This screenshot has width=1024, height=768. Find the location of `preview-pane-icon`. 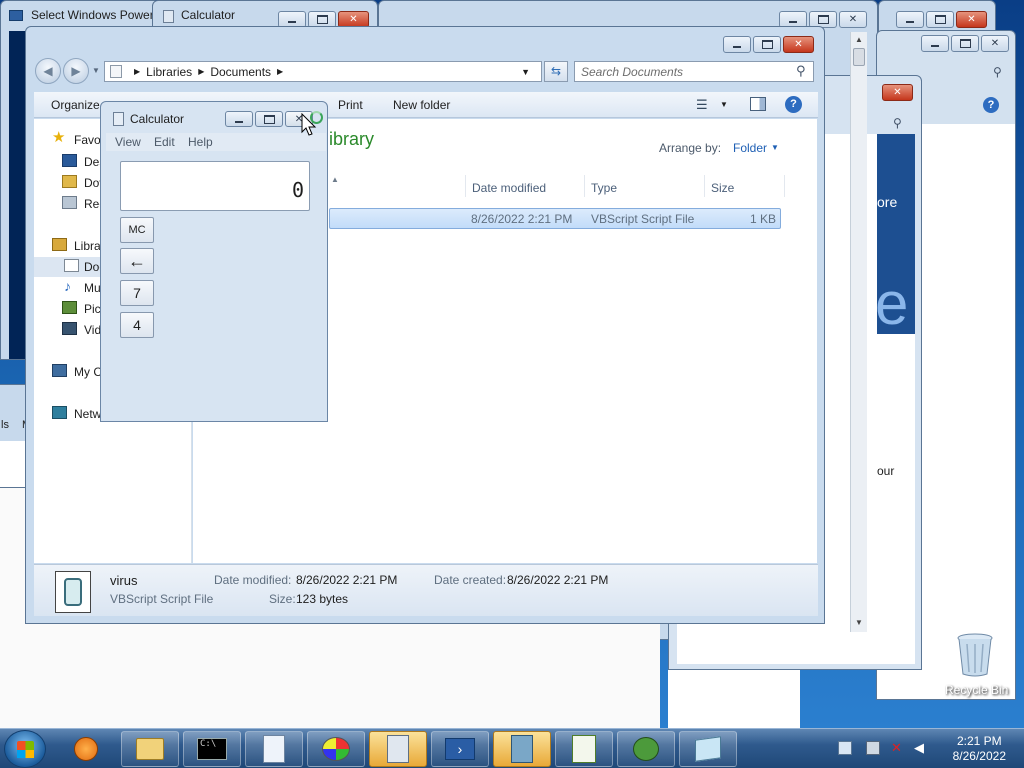

preview-pane-icon is located at coordinates (758, 104).